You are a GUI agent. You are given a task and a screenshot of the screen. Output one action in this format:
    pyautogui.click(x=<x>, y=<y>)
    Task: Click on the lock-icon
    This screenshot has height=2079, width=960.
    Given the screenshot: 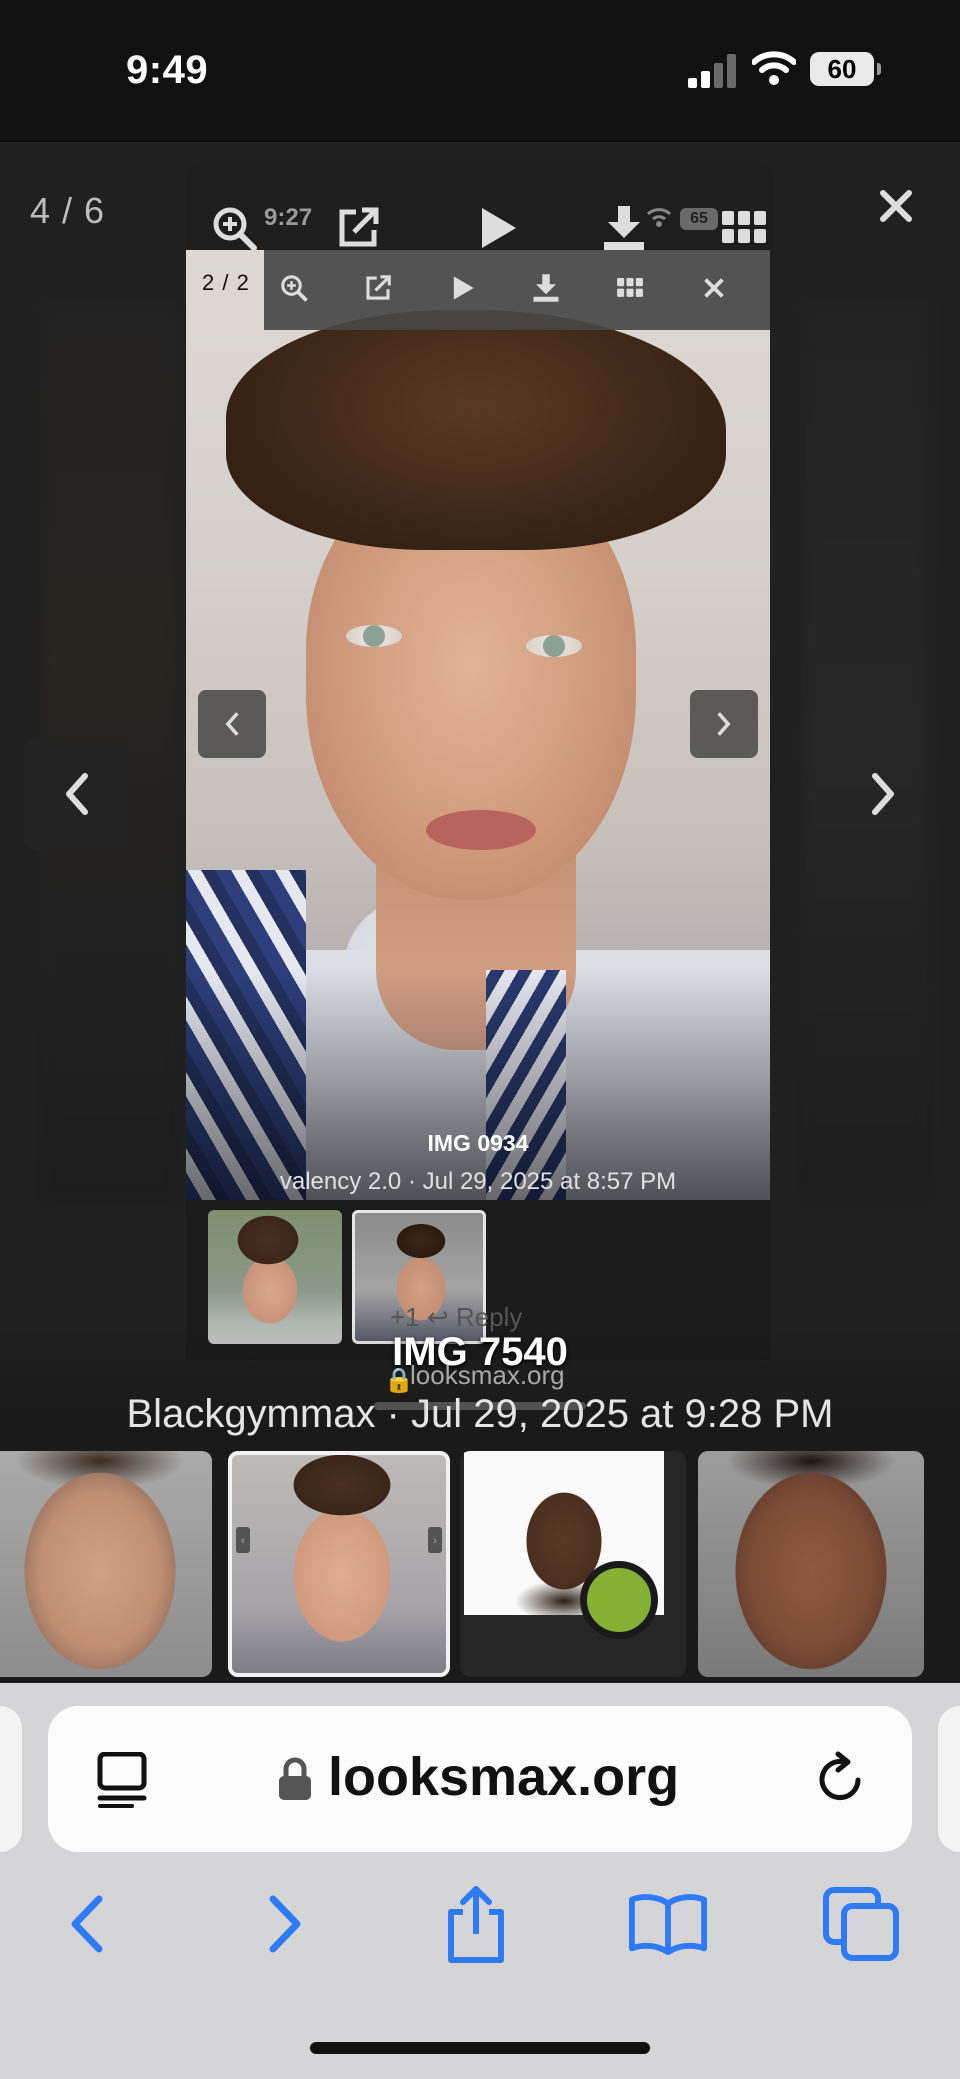 What is the action you would take?
    pyautogui.click(x=295, y=1778)
    